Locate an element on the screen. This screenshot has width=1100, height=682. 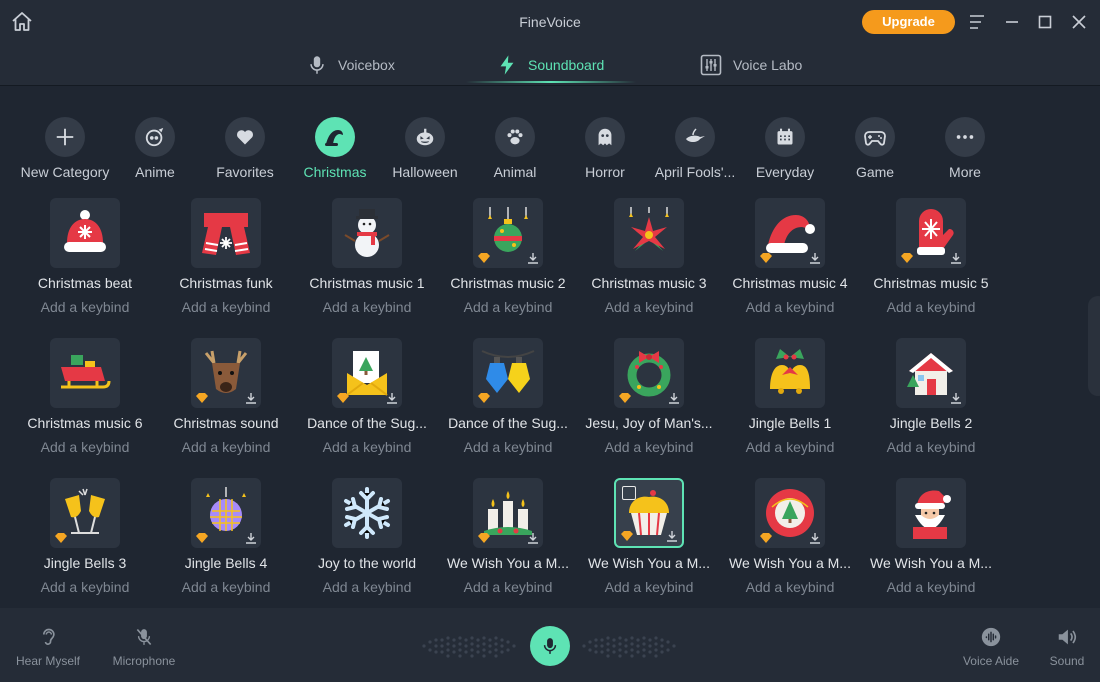
sound-item: Christmas beat Add a keybind is located at coordinates (85, 256).